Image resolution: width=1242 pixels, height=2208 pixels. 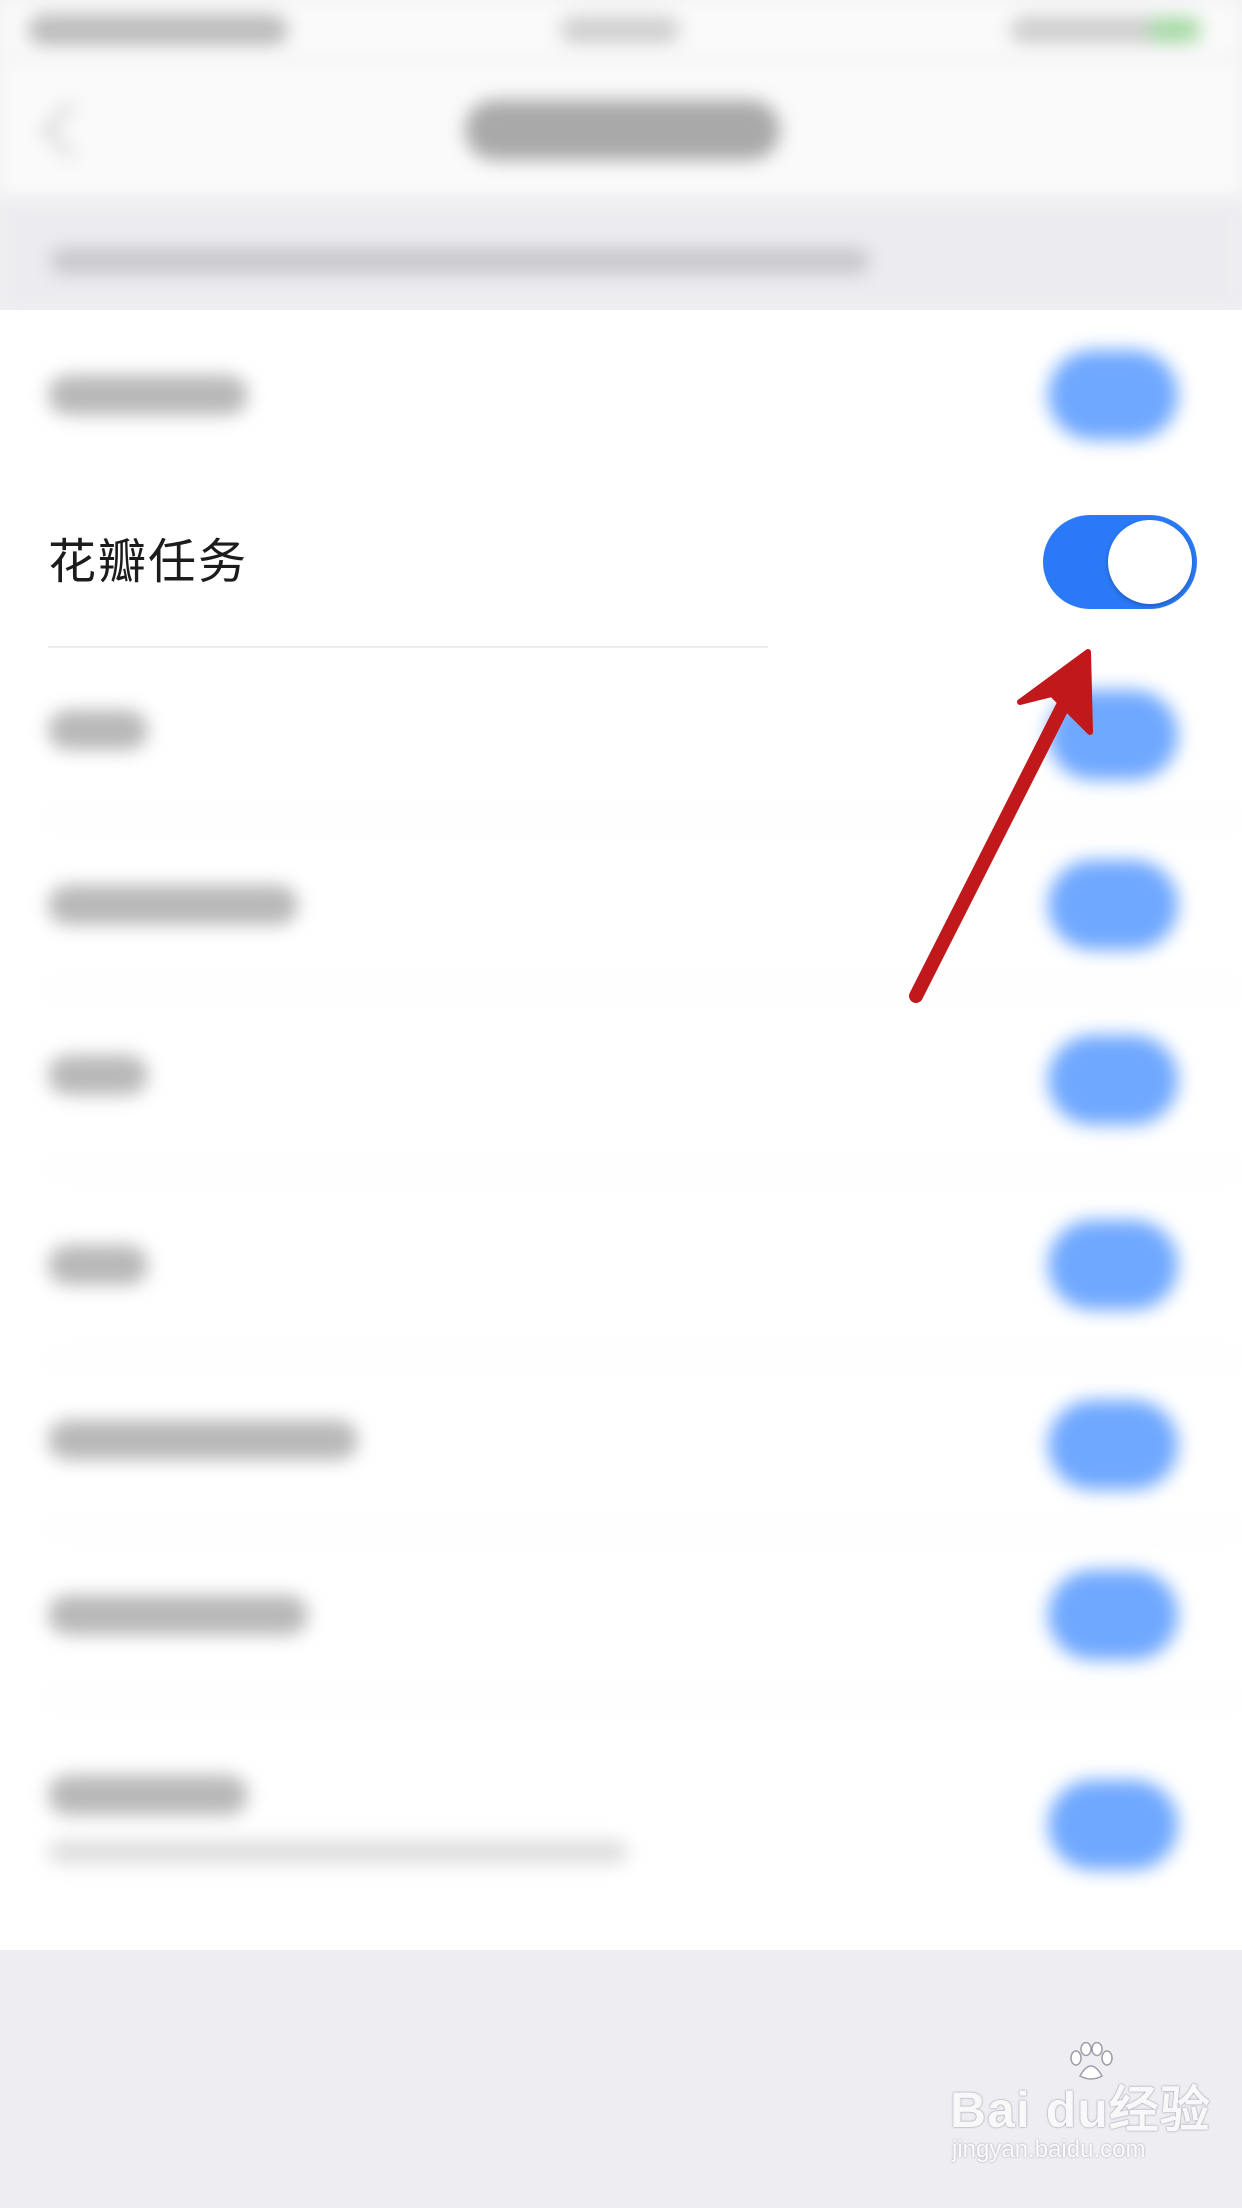 I want to click on status-bar, so click(x=621, y=30).